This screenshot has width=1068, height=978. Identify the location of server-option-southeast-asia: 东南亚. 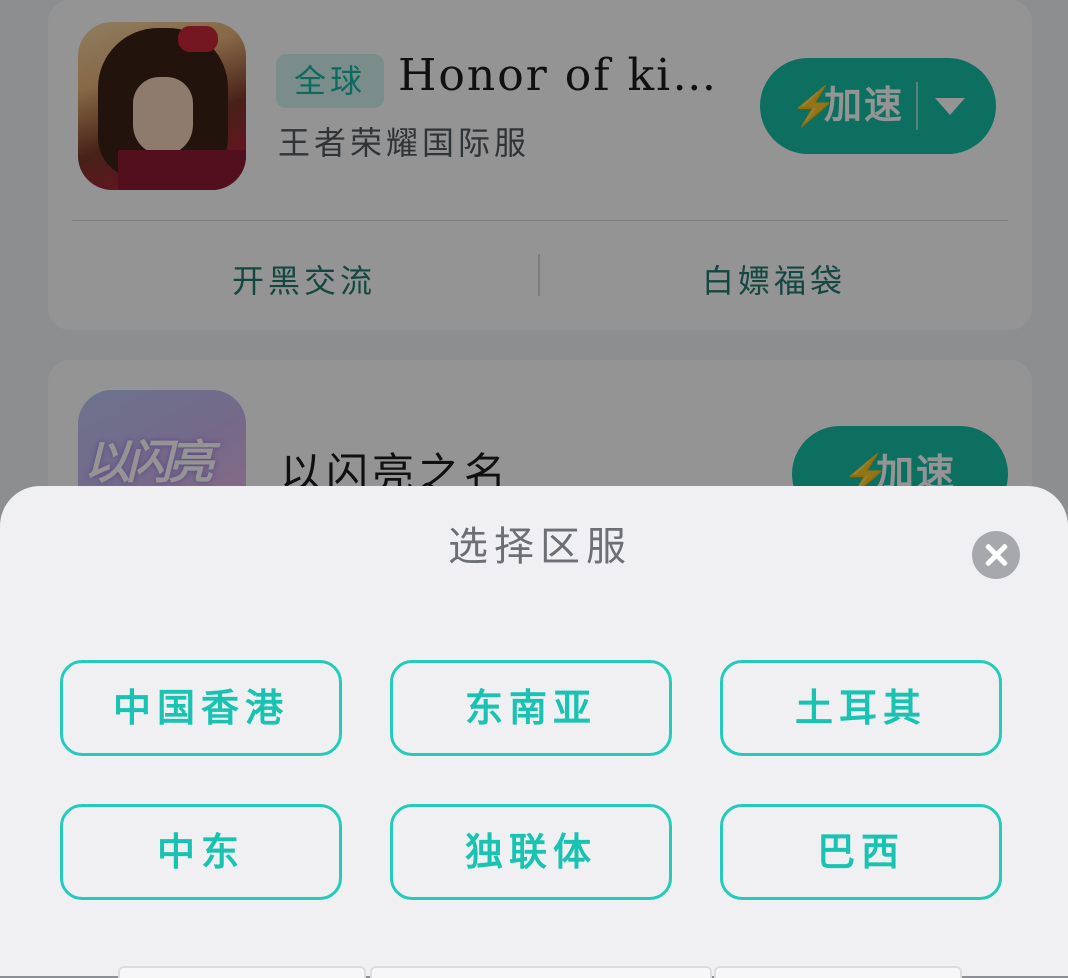
(531, 708).